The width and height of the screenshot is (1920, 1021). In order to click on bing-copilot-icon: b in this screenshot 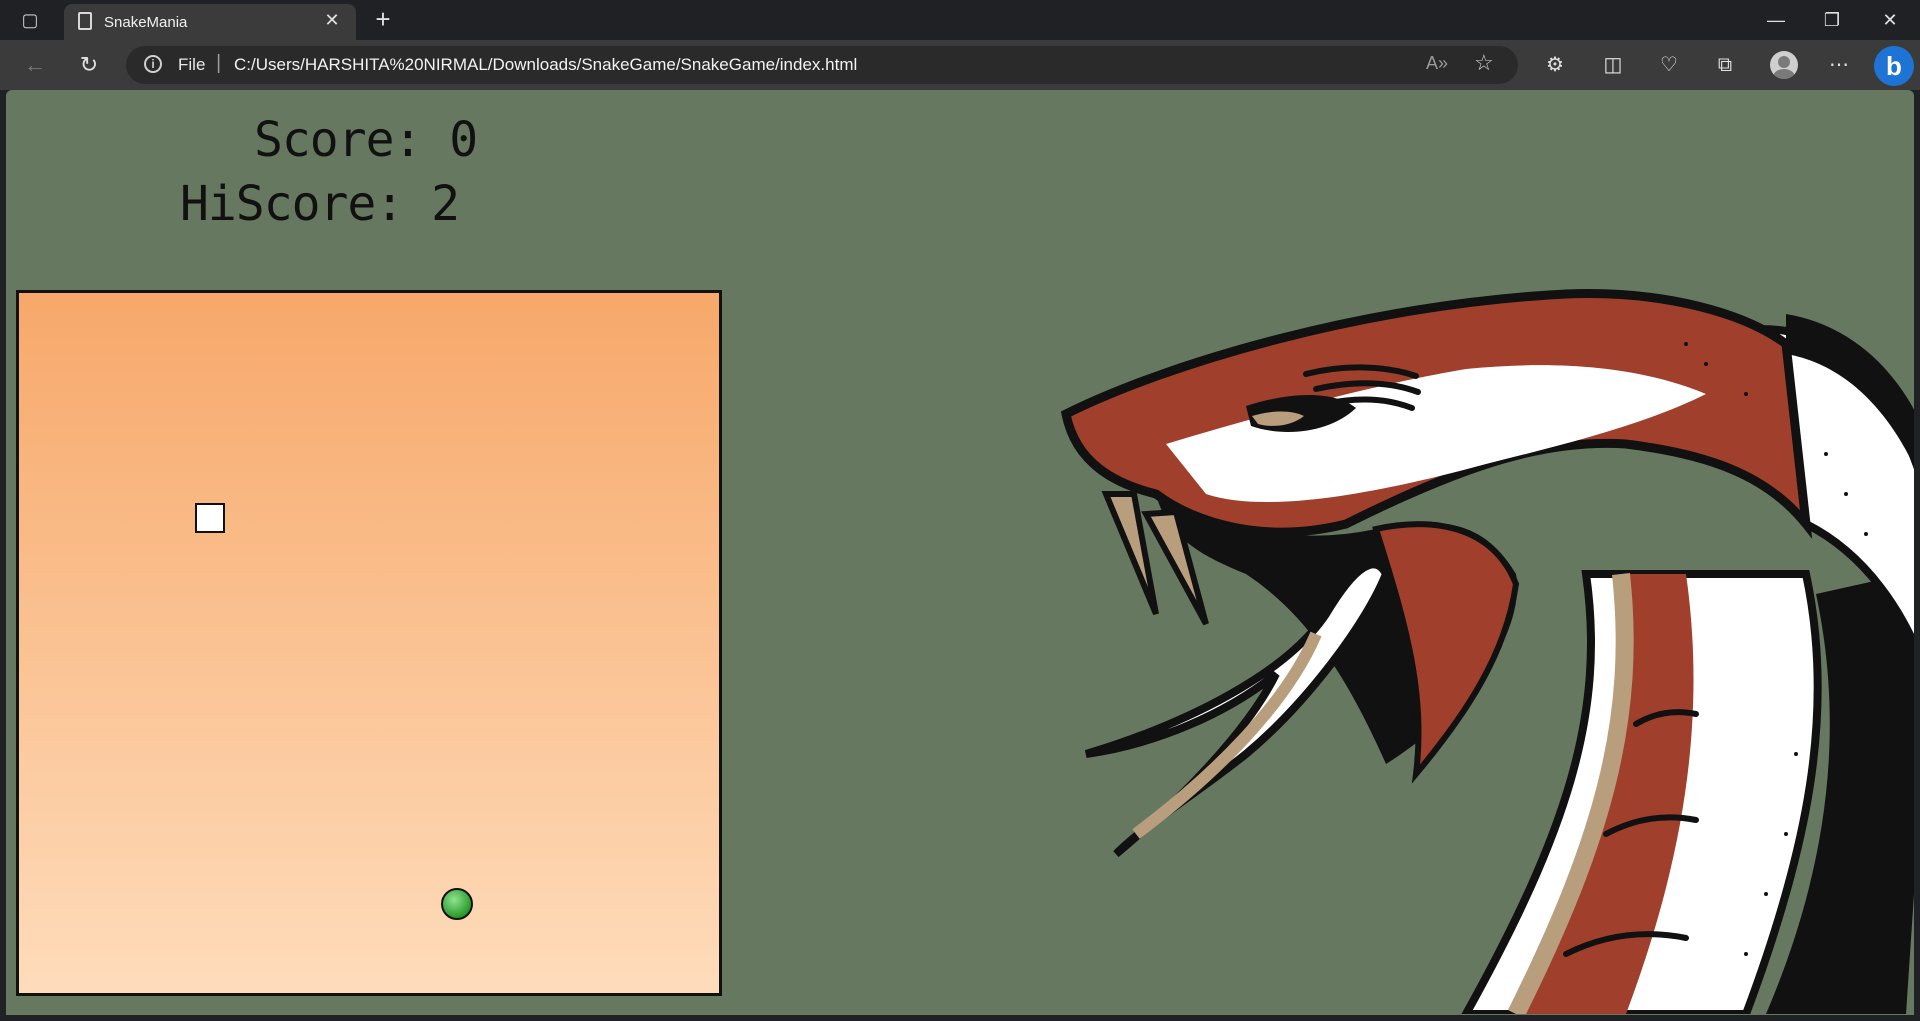, I will do `click(1894, 66)`.